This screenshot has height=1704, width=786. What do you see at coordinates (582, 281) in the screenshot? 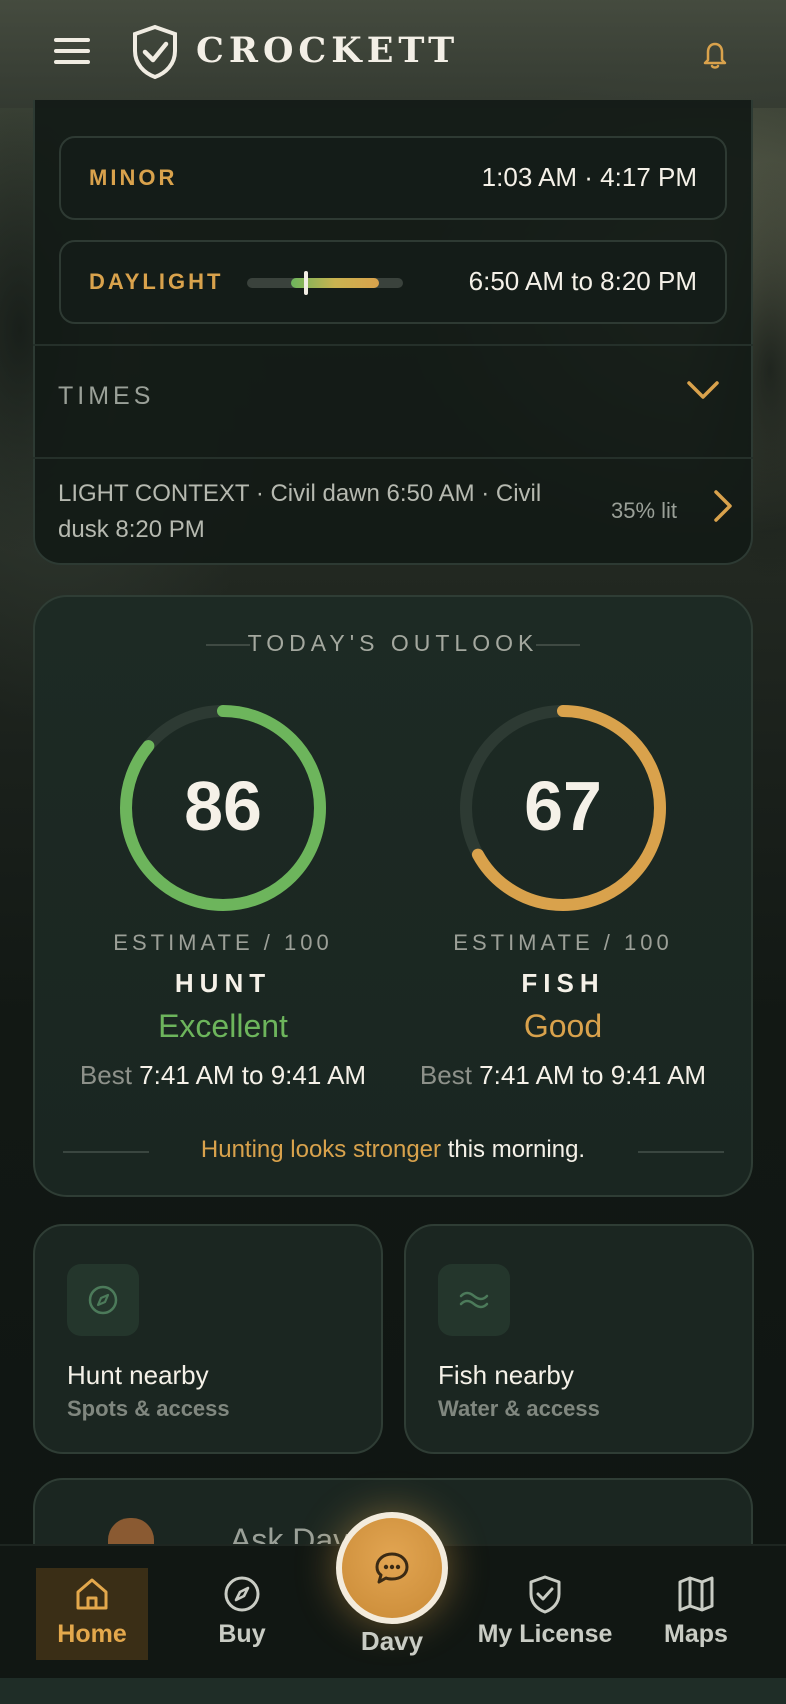
I see `daylight-value: 6:50 AM to 8:20 PM` at bounding box center [582, 281].